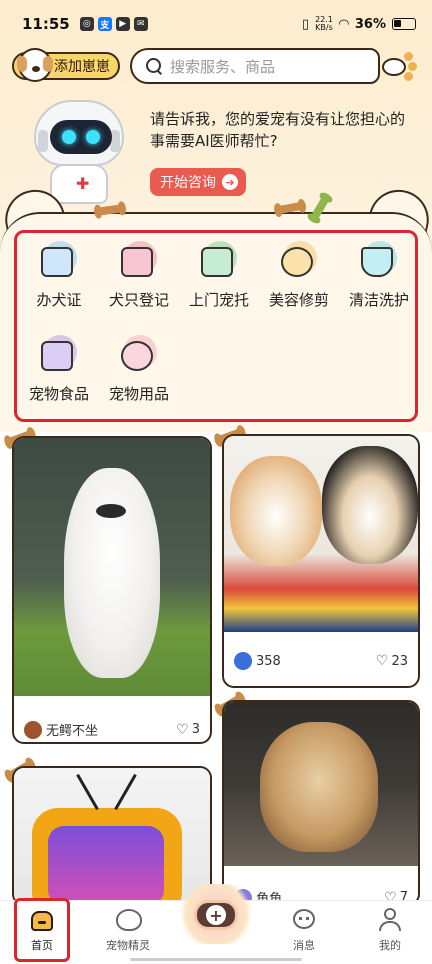 This screenshot has height=964, width=432. I want to click on author-name: 358, so click(268, 661).